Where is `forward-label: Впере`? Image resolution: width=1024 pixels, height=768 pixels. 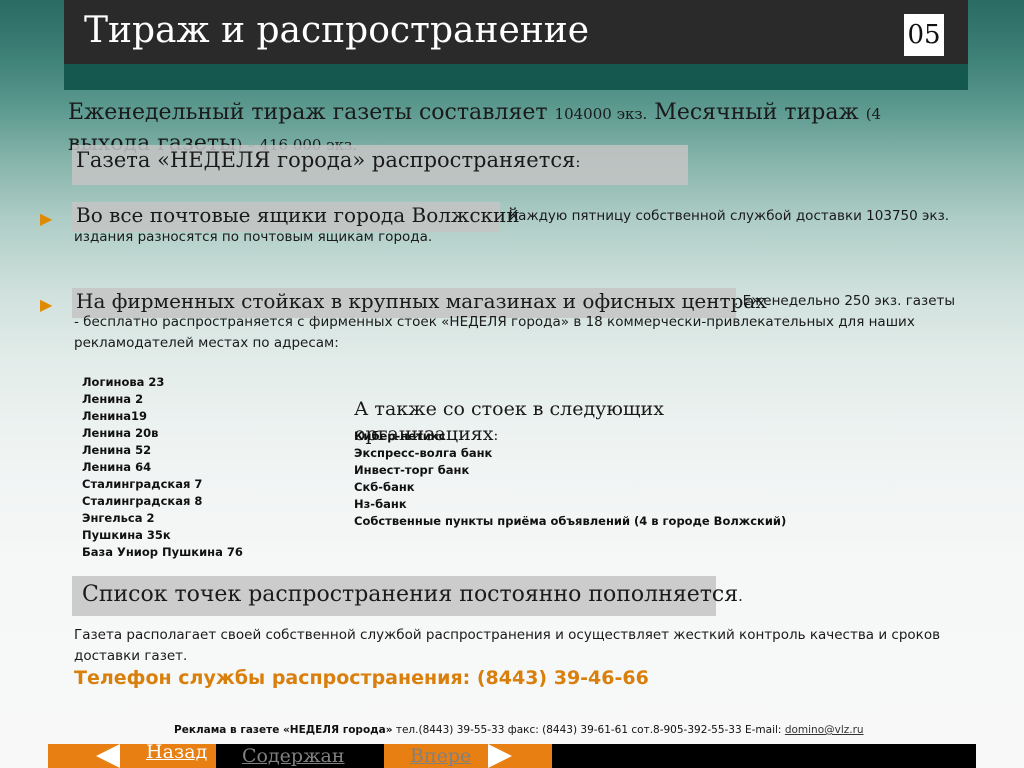 forward-label: Впере is located at coordinates (441, 756).